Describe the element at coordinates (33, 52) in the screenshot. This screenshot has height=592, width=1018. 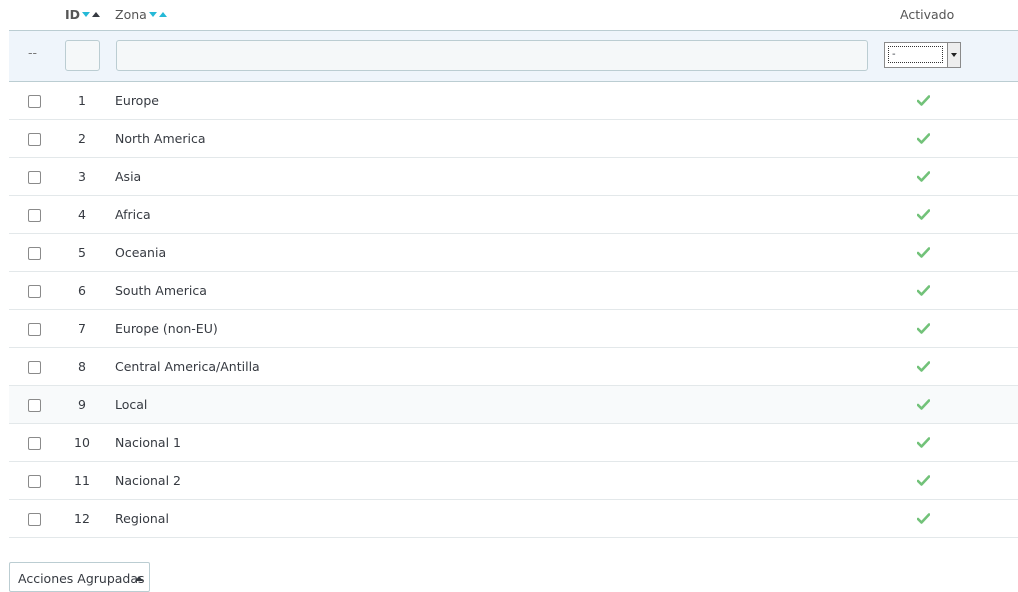
I see `filter-dash: --` at that location.